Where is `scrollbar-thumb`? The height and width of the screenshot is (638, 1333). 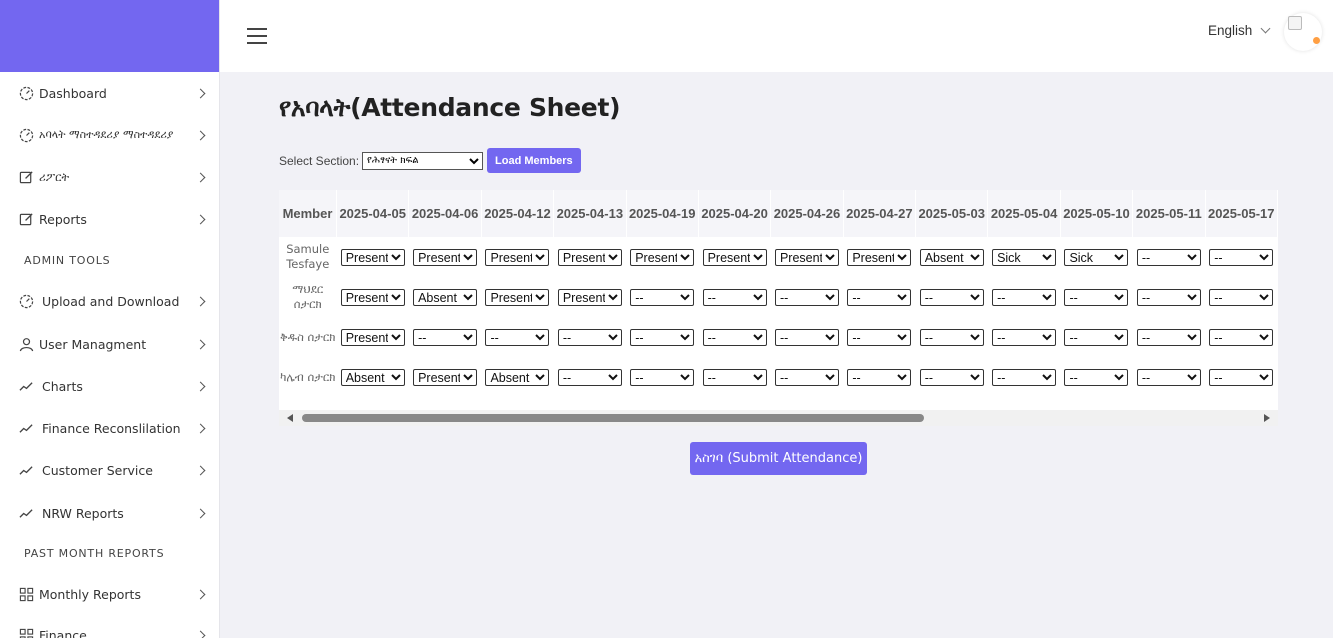
scrollbar-thumb is located at coordinates (613, 418).